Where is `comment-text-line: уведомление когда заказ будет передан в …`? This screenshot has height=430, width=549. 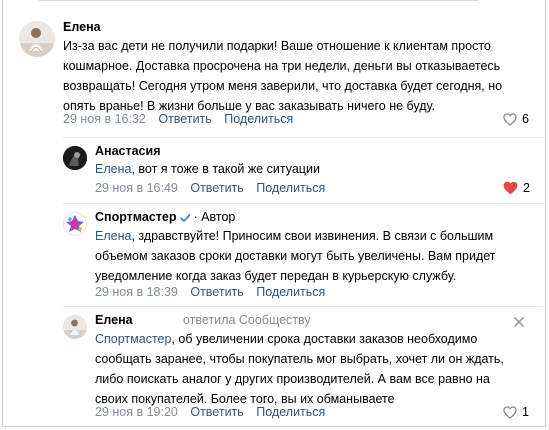 comment-text-line: уведомление когда заказ будет передан в … is located at coordinates (276, 276).